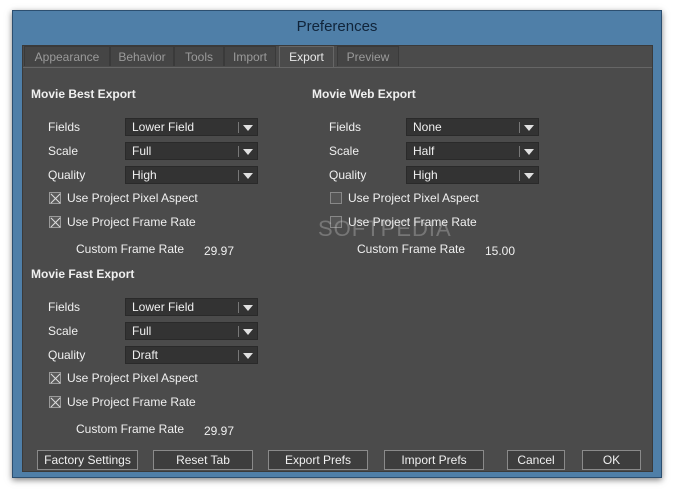 This screenshot has height=495, width=678. Describe the element at coordinates (364, 94) in the screenshot. I see `web-export-heading: Movie Web Export` at that location.